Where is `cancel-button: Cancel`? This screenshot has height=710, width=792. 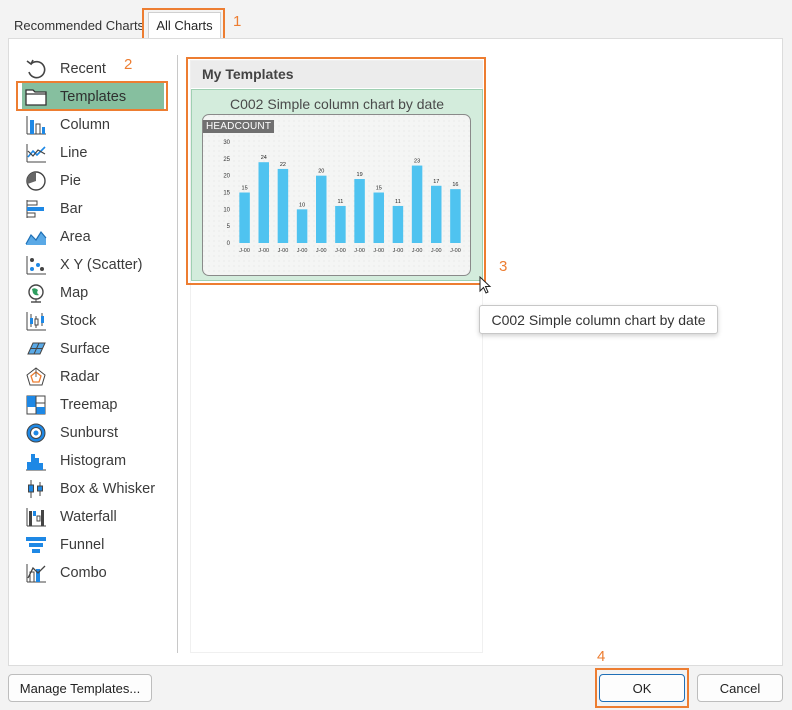 cancel-button: Cancel is located at coordinates (740, 688).